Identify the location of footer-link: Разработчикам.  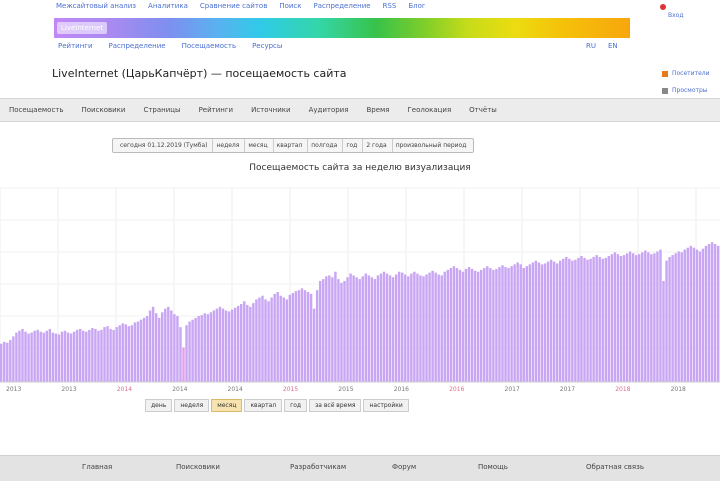
(318, 467).